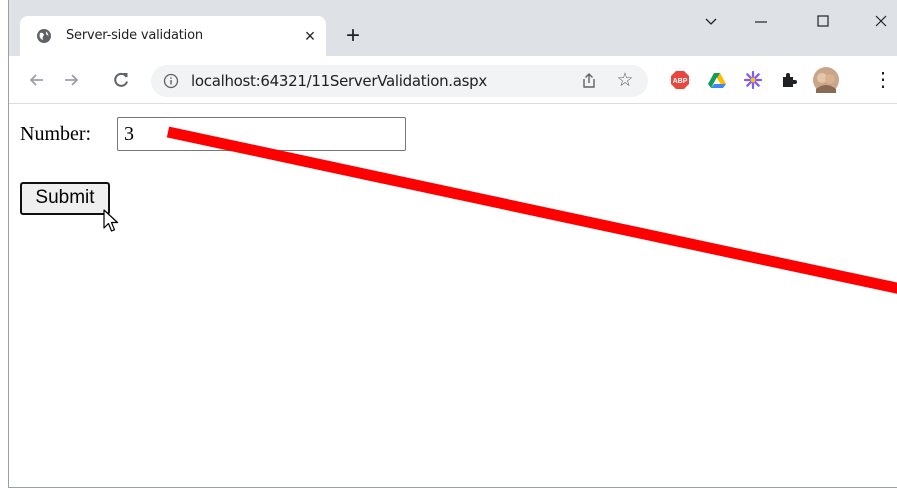  I want to click on tab-strip: Server-side validation × +, so click(453, 28).